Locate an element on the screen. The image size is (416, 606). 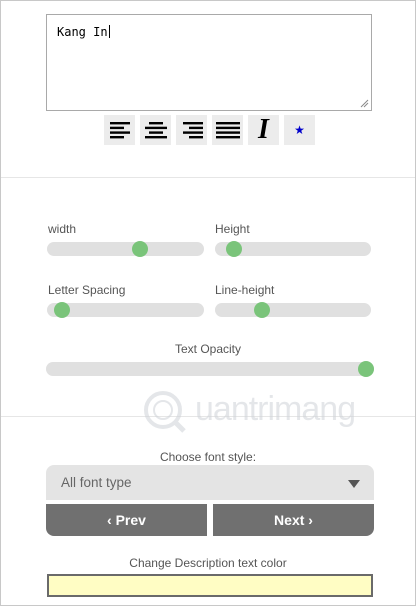
width-slider is located at coordinates (125, 249).